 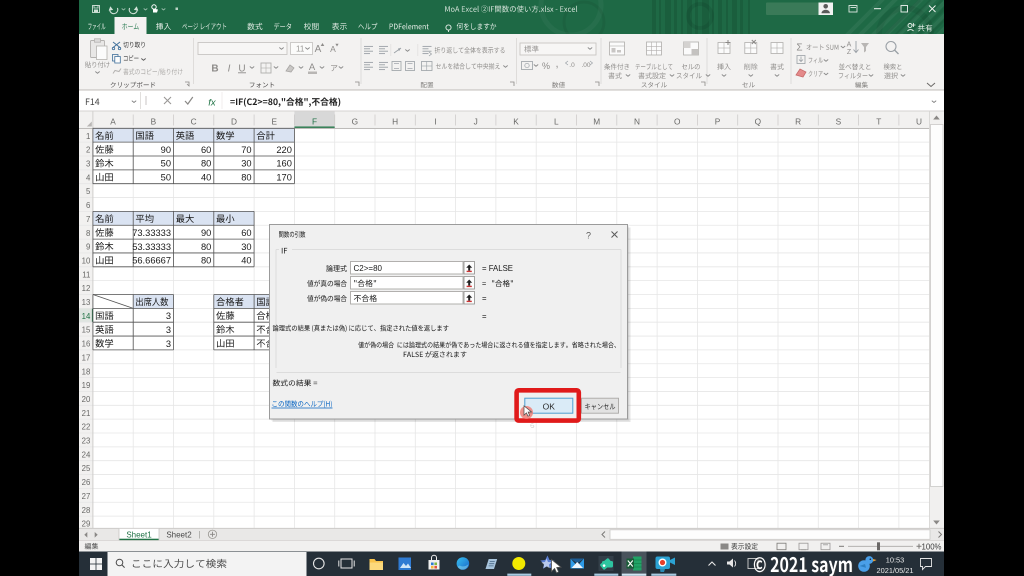 What do you see at coordinates (86, 344) in the screenshot?
I see `svg-text: 16` at bounding box center [86, 344].